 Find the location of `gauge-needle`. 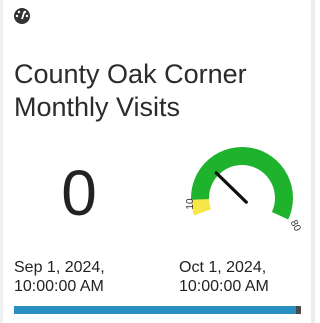

gauge-needle is located at coordinates (231, 187).